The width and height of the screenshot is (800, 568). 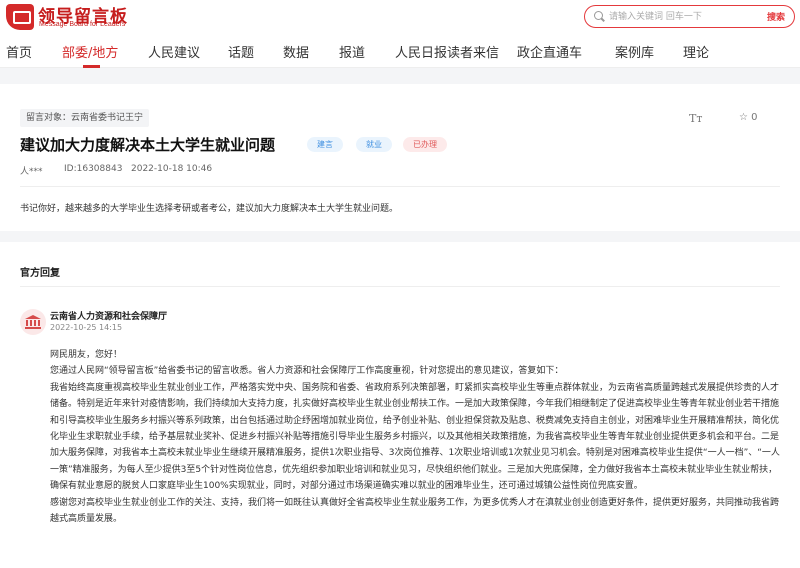 What do you see at coordinates (325, 144) in the screenshot?
I see `tag-suggestion: 建言` at bounding box center [325, 144].